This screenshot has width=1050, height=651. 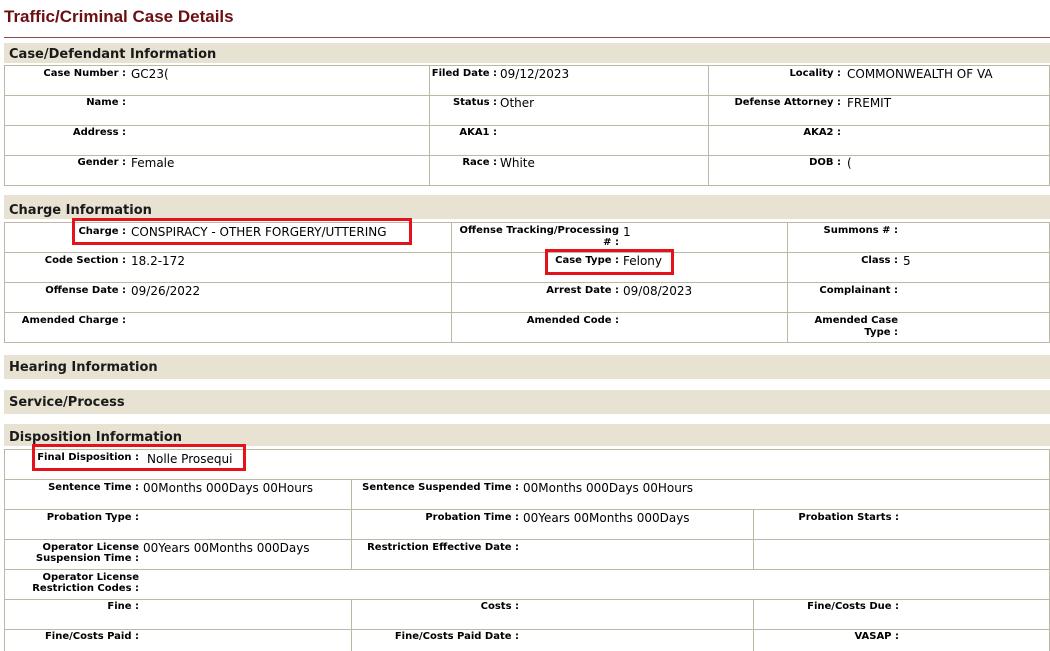 I want to click on probation-time-label: Probation Time :, so click(x=472, y=517).